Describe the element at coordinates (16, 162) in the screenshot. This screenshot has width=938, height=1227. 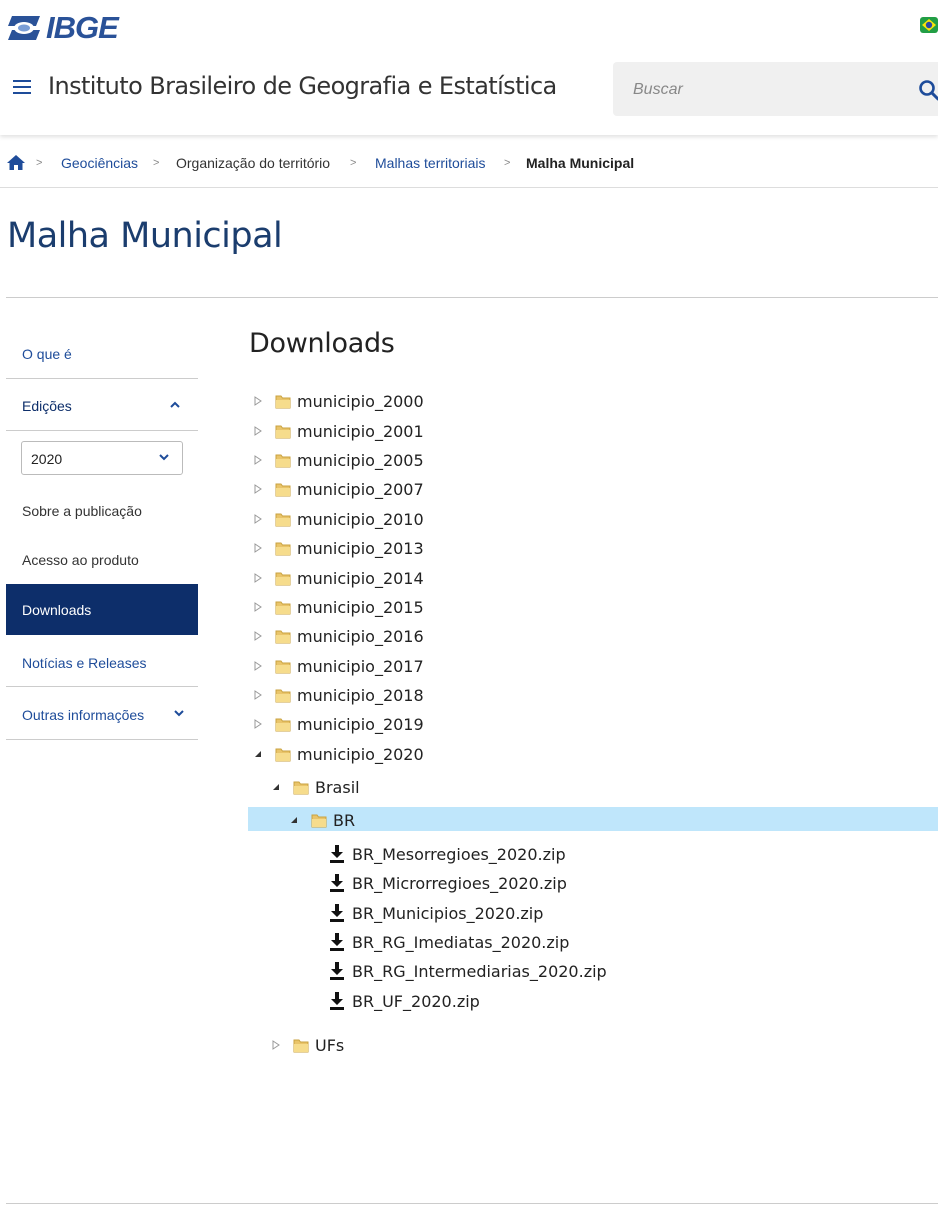
I see `home-icon` at that location.